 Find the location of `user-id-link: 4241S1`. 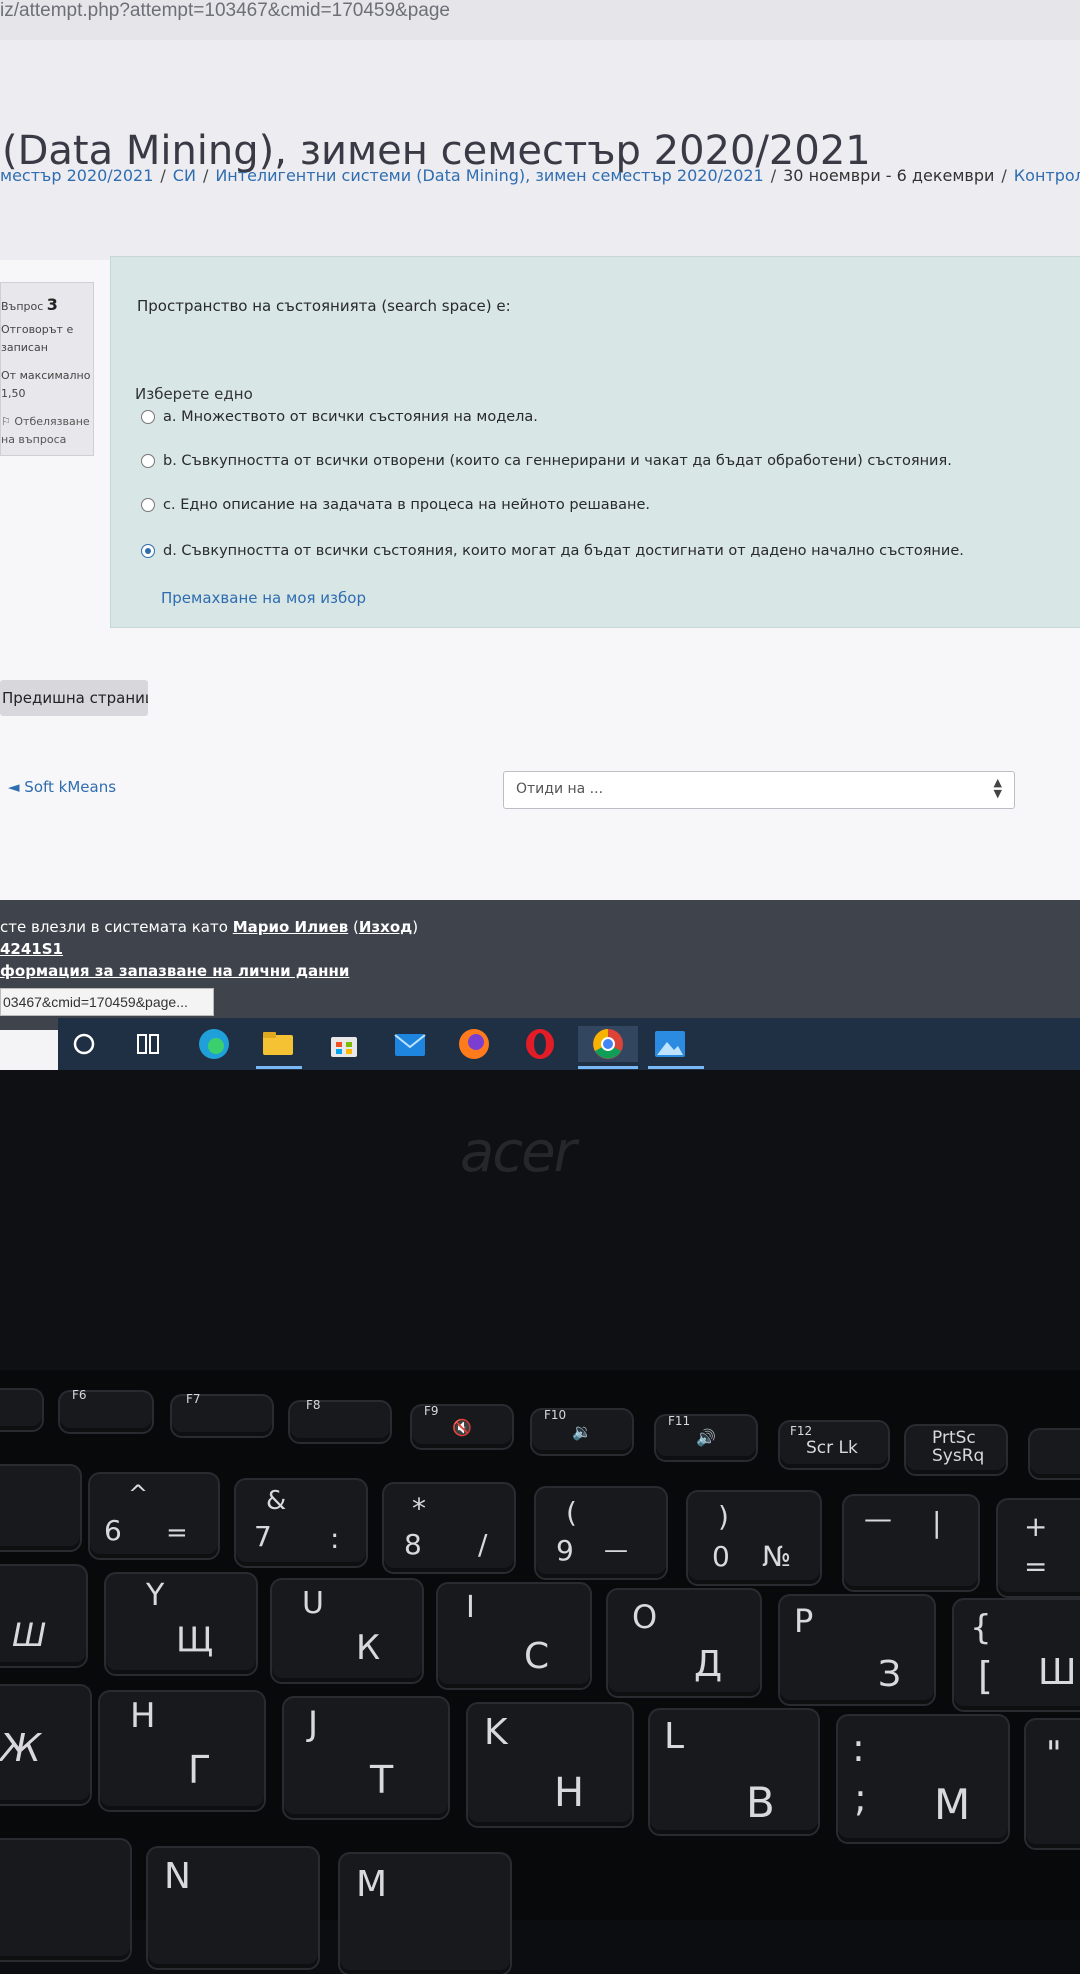

user-id-link: 4241S1 is located at coordinates (31, 949).